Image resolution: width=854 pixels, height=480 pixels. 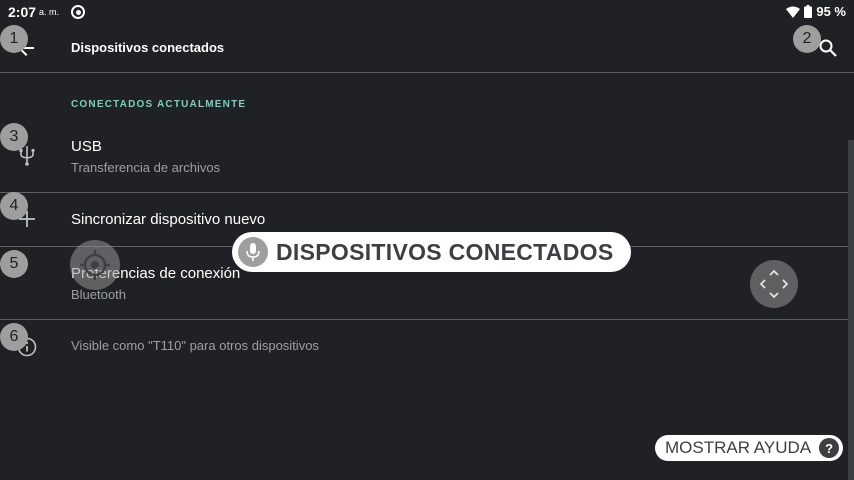 What do you see at coordinates (851, 310) in the screenshot?
I see `scrollbar` at bounding box center [851, 310].